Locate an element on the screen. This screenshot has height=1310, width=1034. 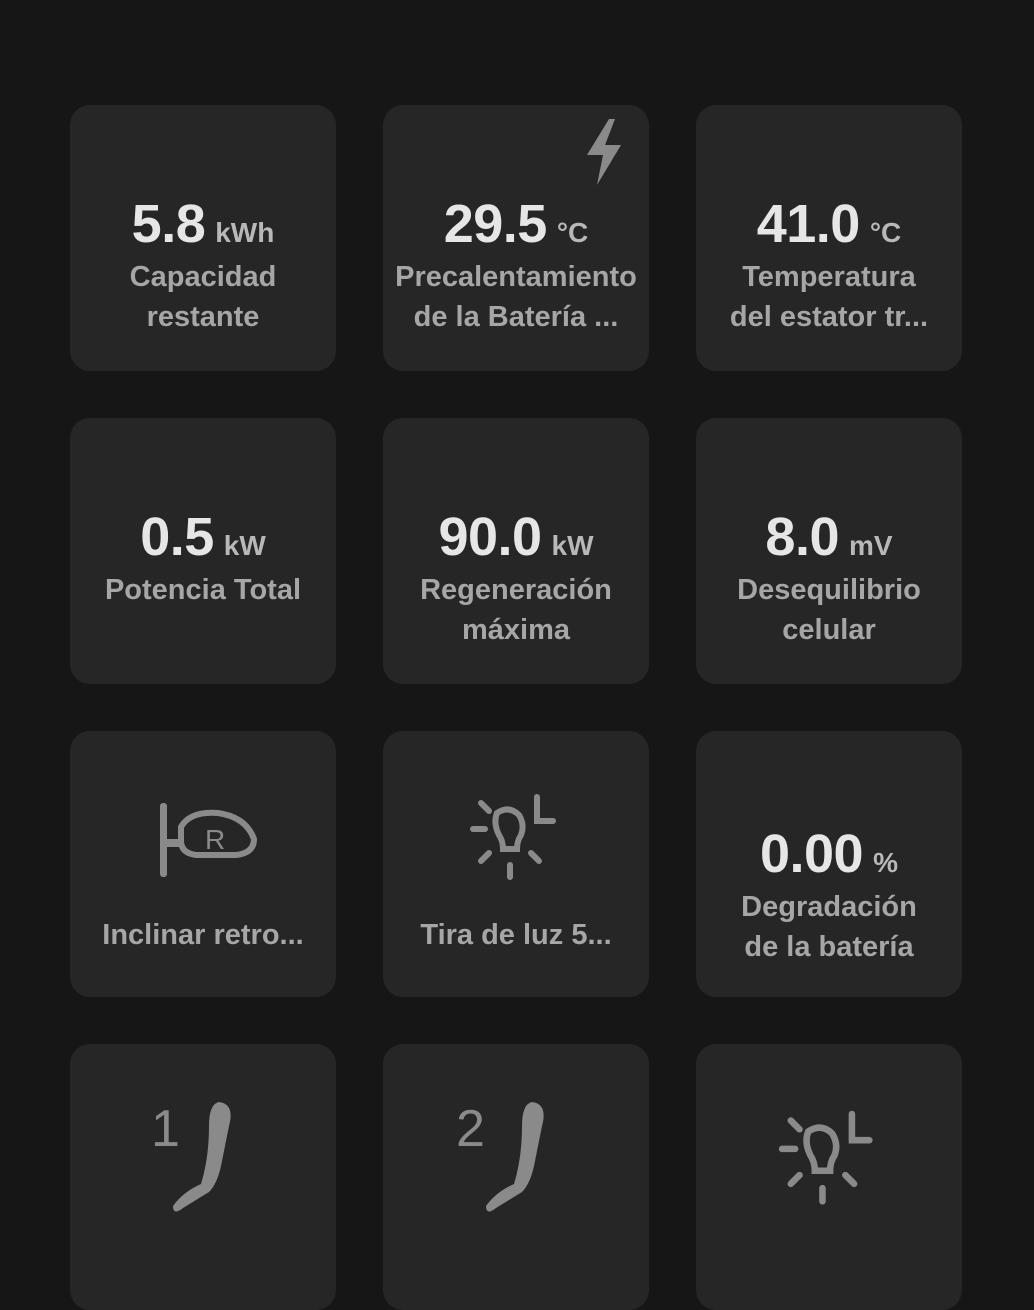
metric-value: 0.5 is located at coordinates (177, 537).